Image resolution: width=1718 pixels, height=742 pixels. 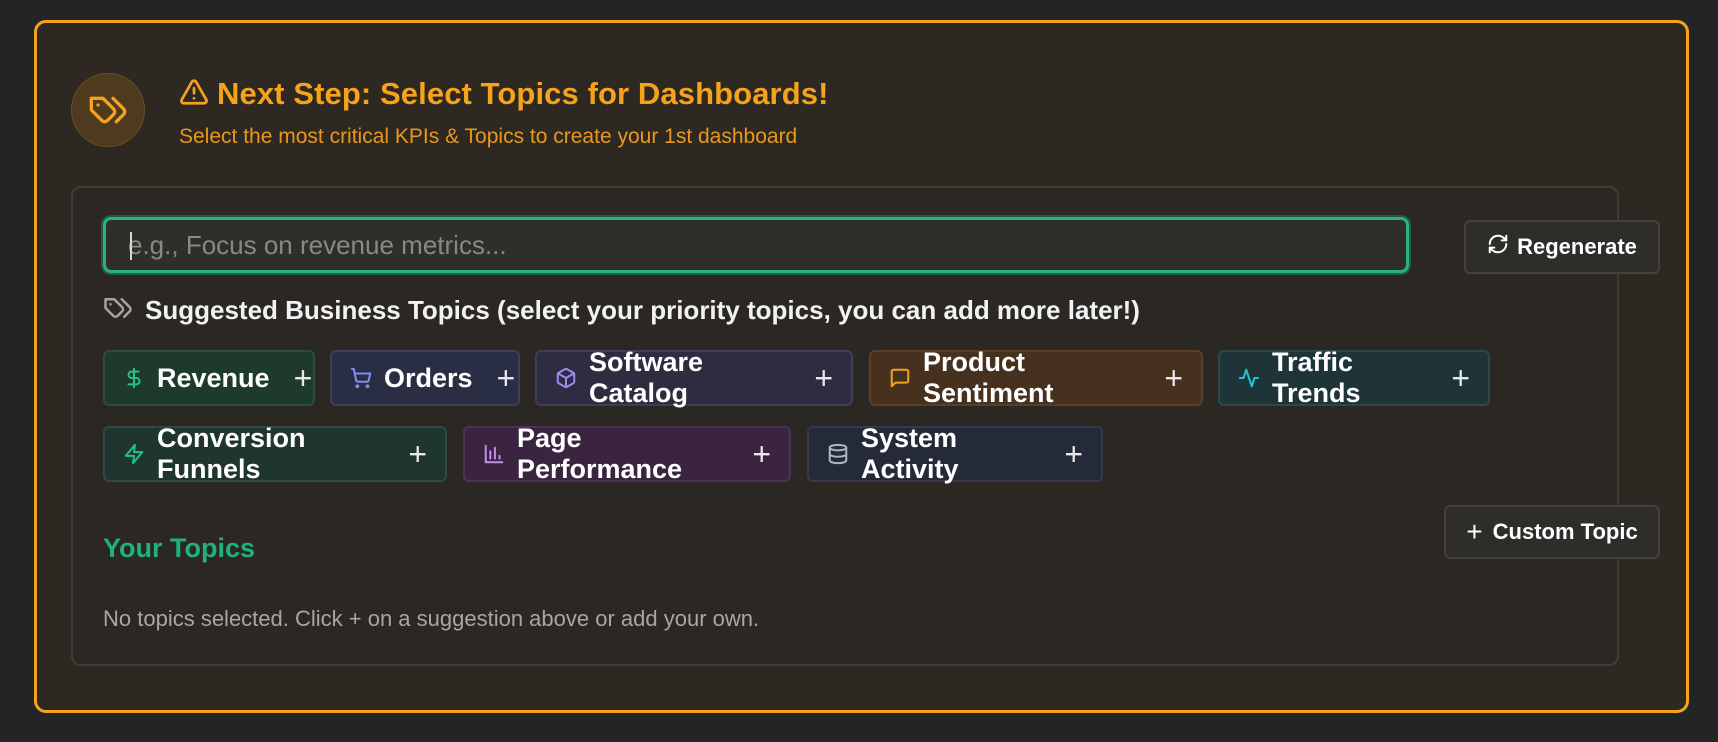 What do you see at coordinates (131, 246) in the screenshot?
I see `text-caret` at bounding box center [131, 246].